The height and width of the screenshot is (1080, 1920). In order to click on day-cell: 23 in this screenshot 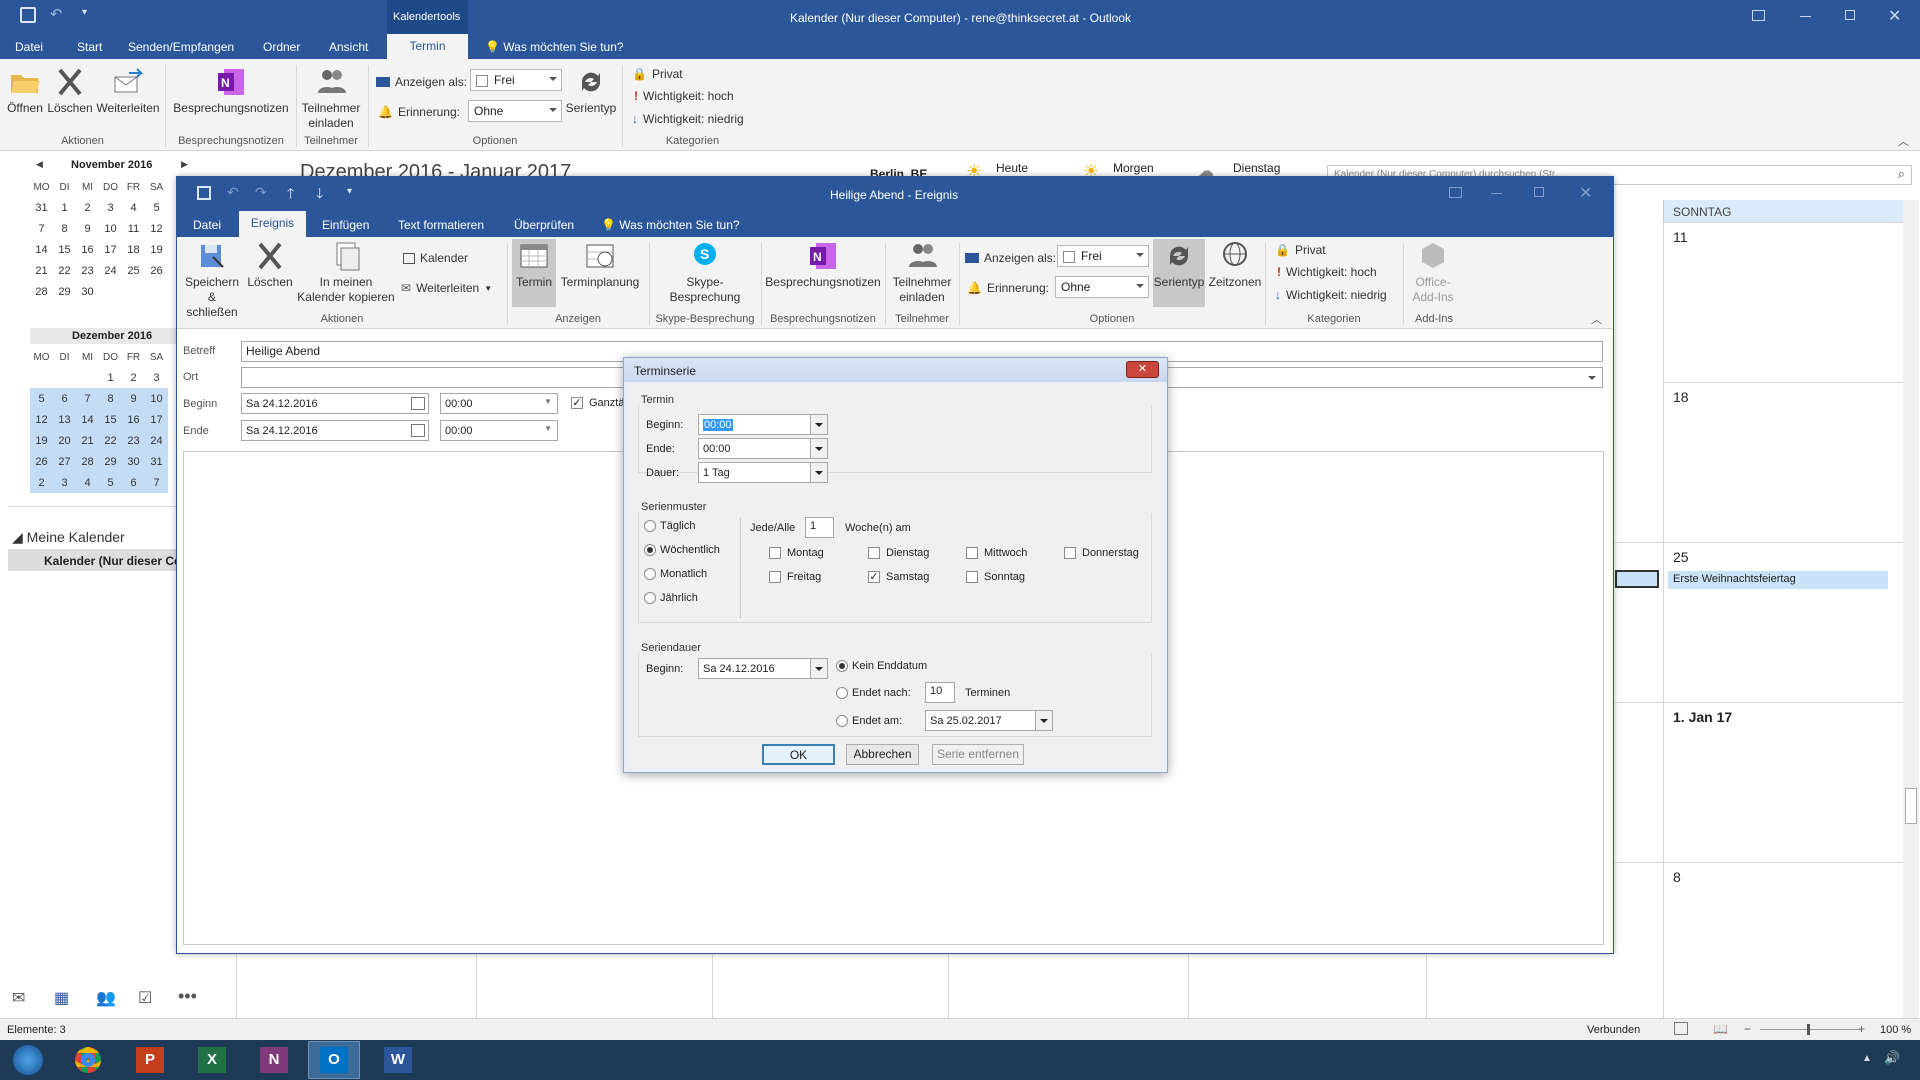, I will do `click(87, 270)`.